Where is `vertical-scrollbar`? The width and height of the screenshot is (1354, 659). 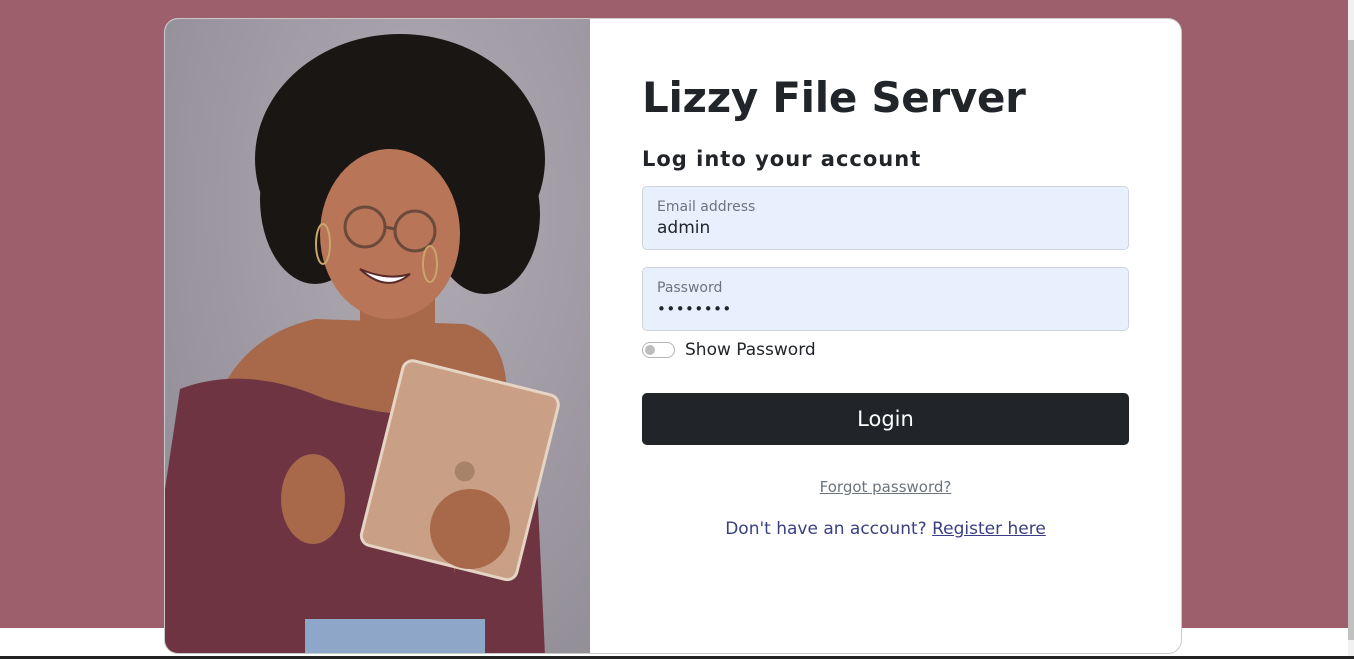
vertical-scrollbar is located at coordinates (1351, 329).